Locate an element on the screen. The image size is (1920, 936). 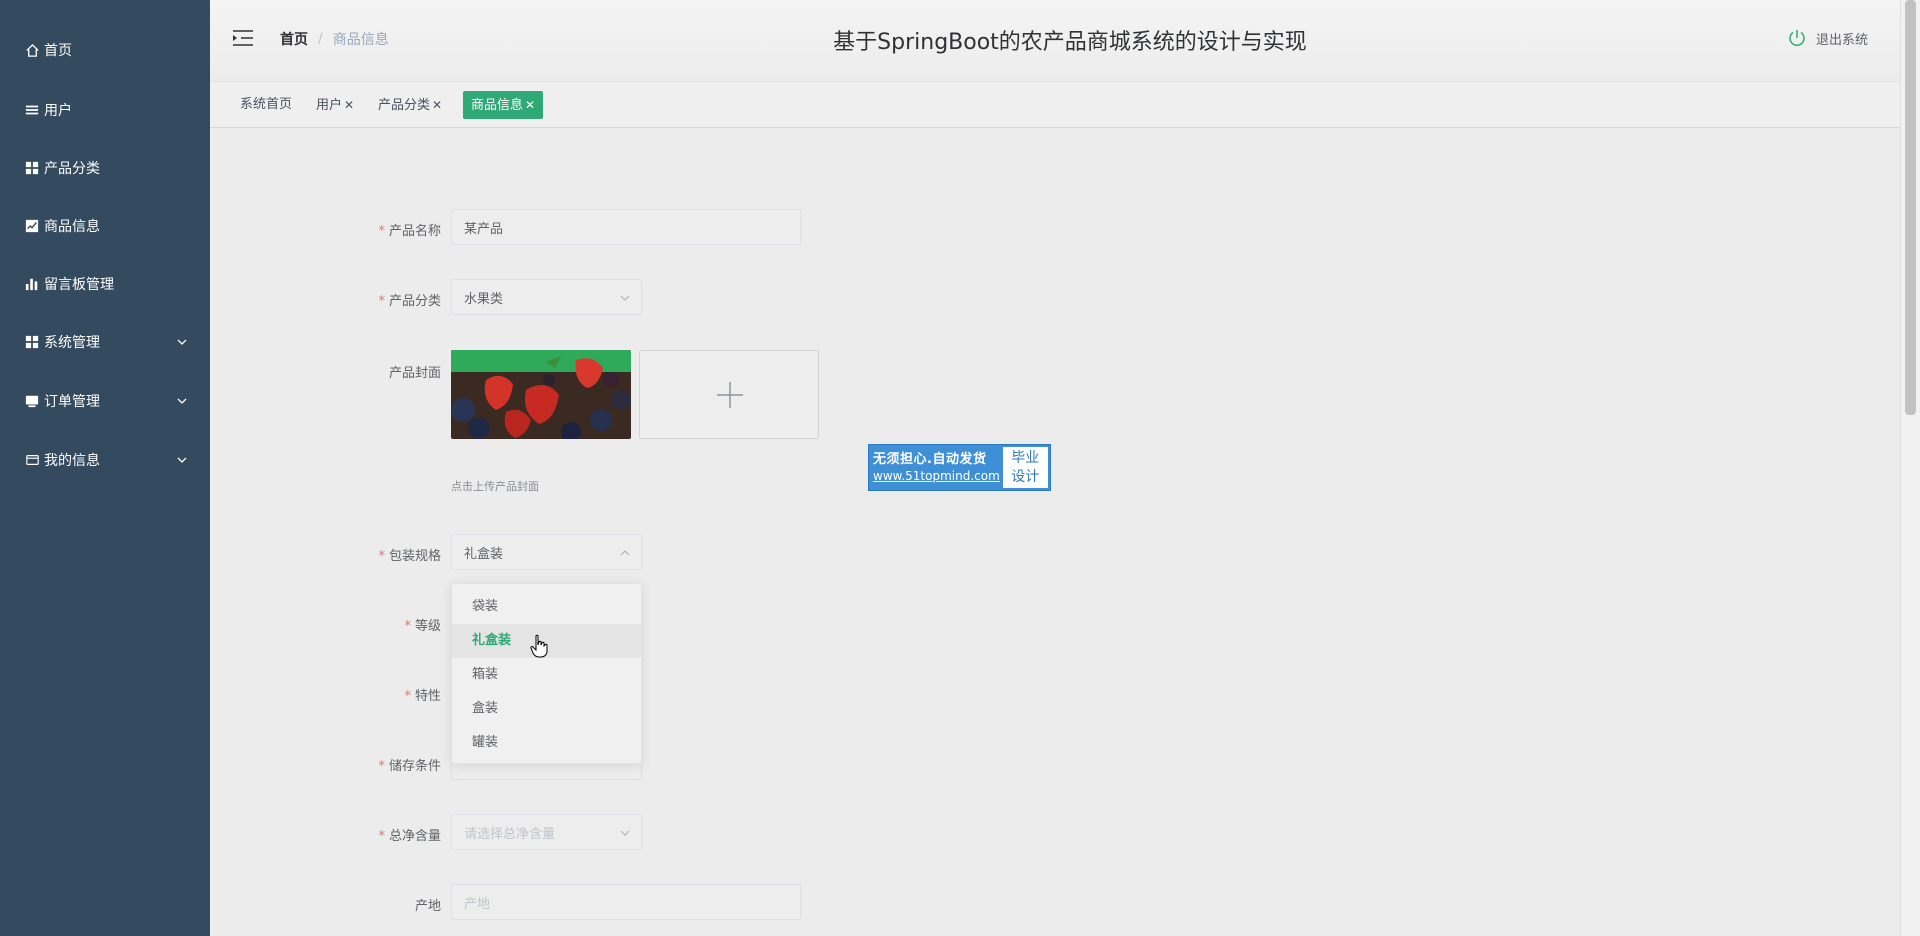
dropdown-option: 盒装 is located at coordinates (546, 709).